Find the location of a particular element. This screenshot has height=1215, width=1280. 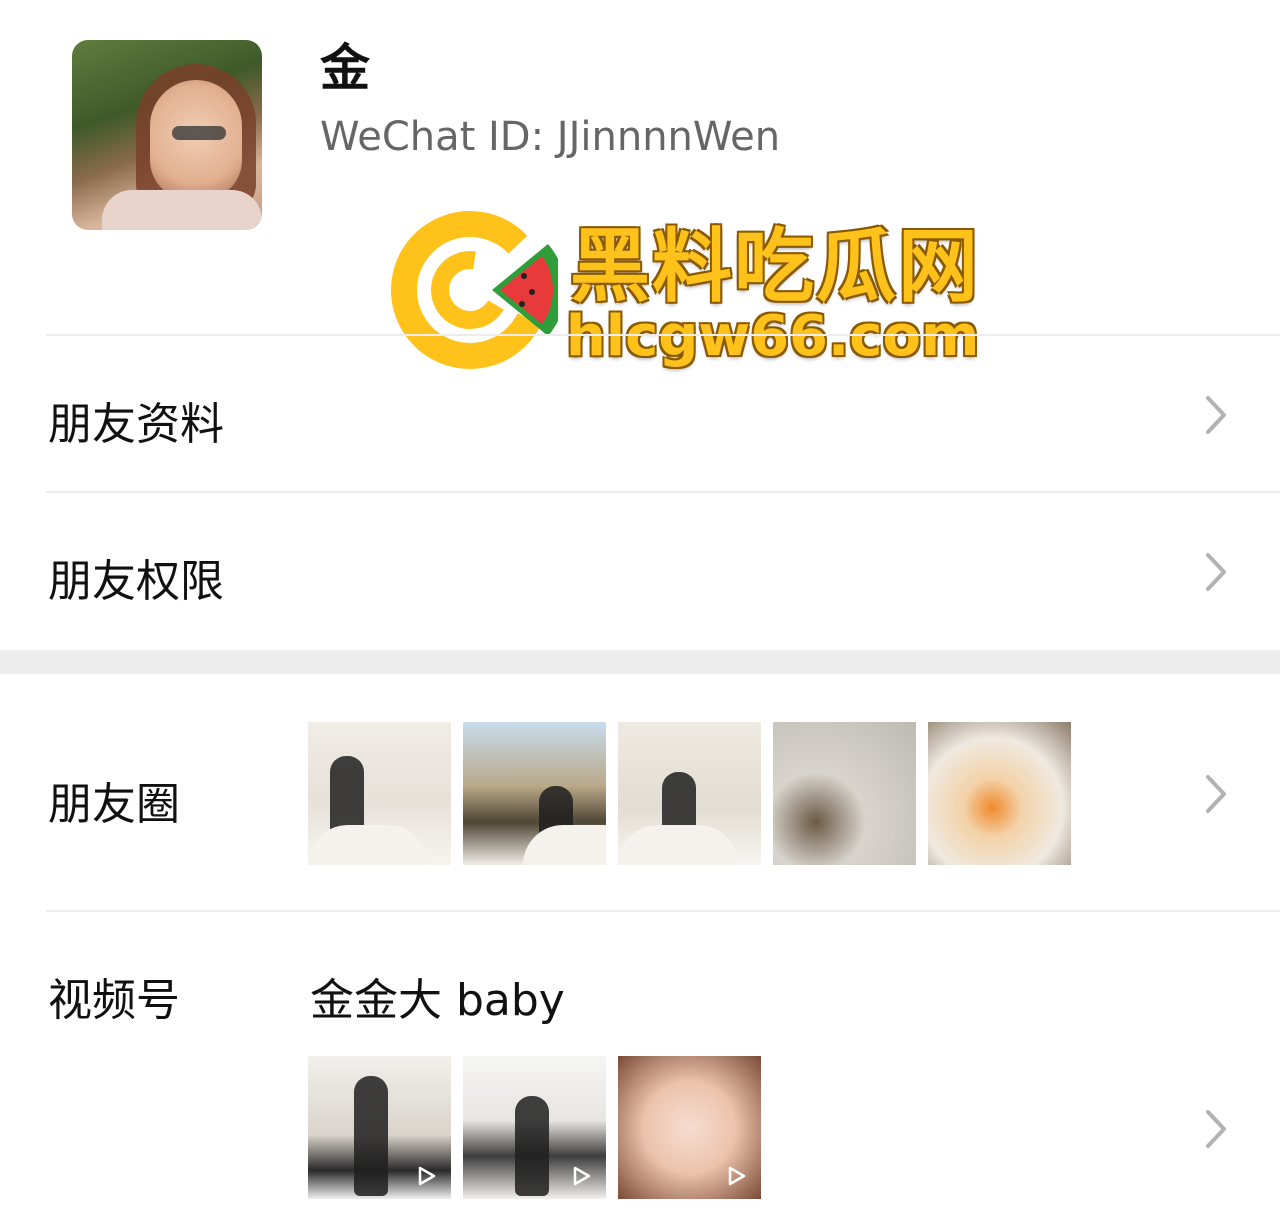

row-friend-permissions: 朋友权限 is located at coordinates (640, 571).